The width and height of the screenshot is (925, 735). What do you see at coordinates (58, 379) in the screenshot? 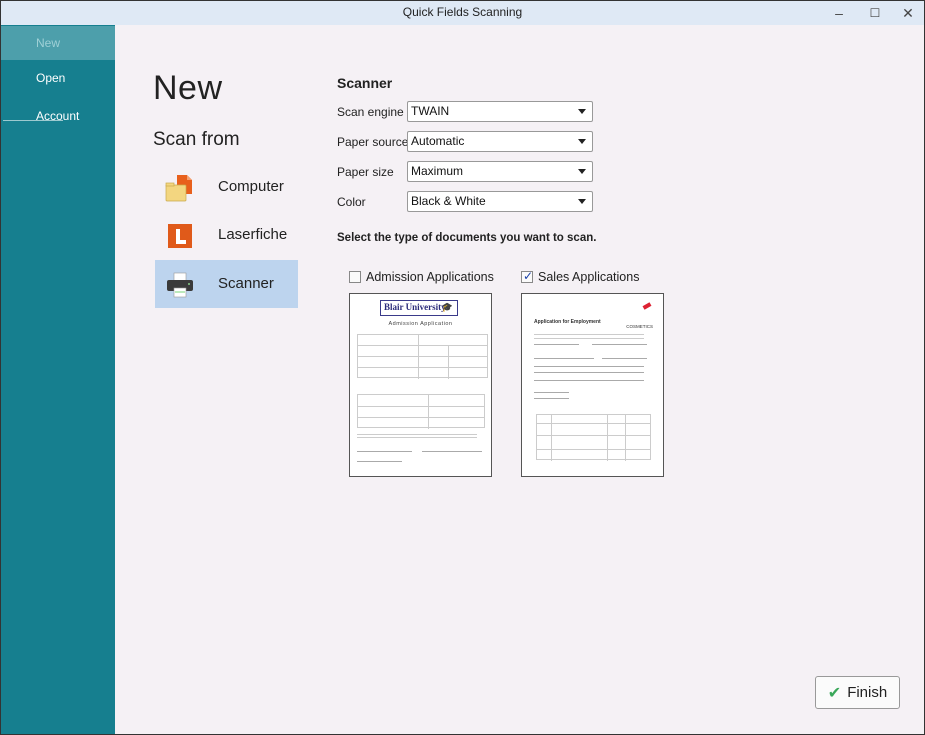
I see `sidebar: New Open Account` at bounding box center [58, 379].